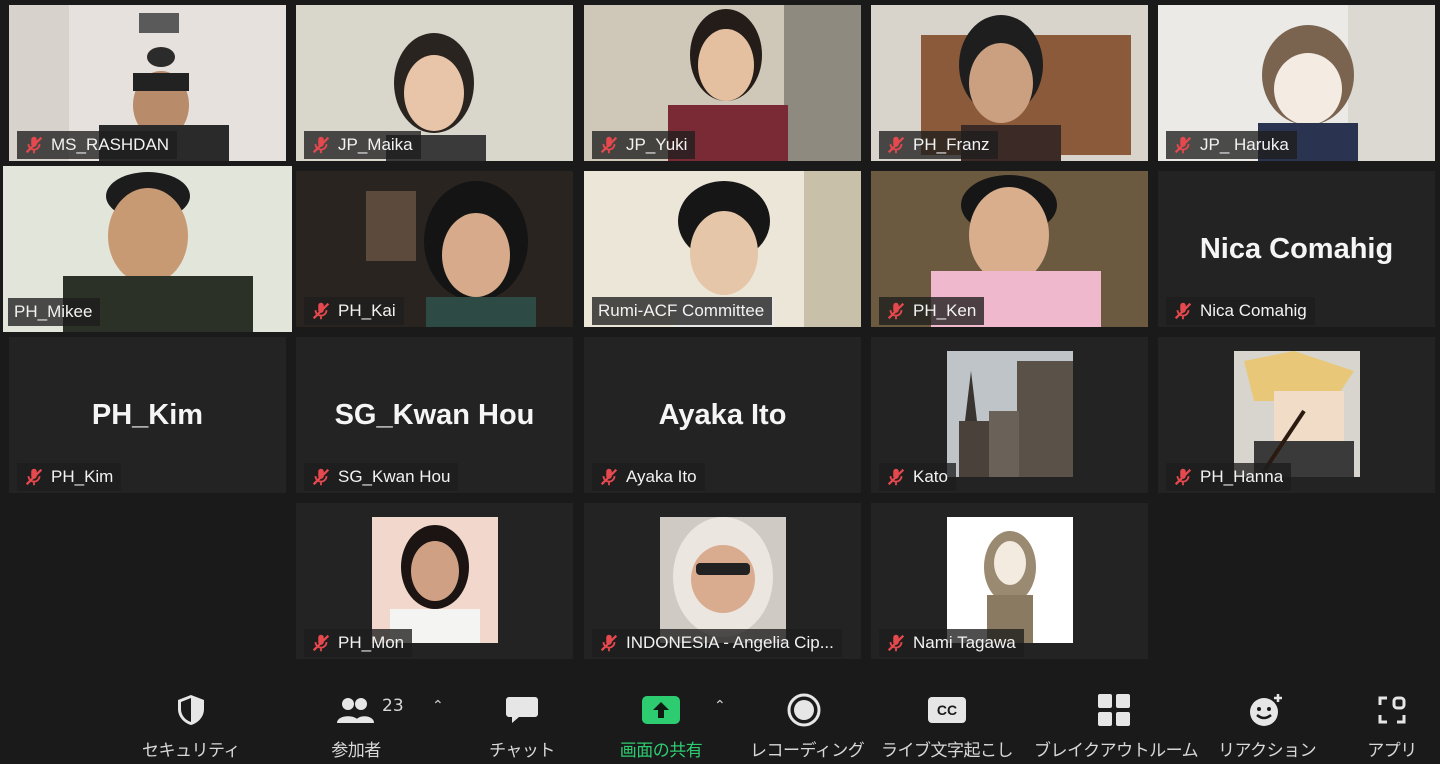  I want to click on participant-name-bar: JP_Maika, so click(362, 145).